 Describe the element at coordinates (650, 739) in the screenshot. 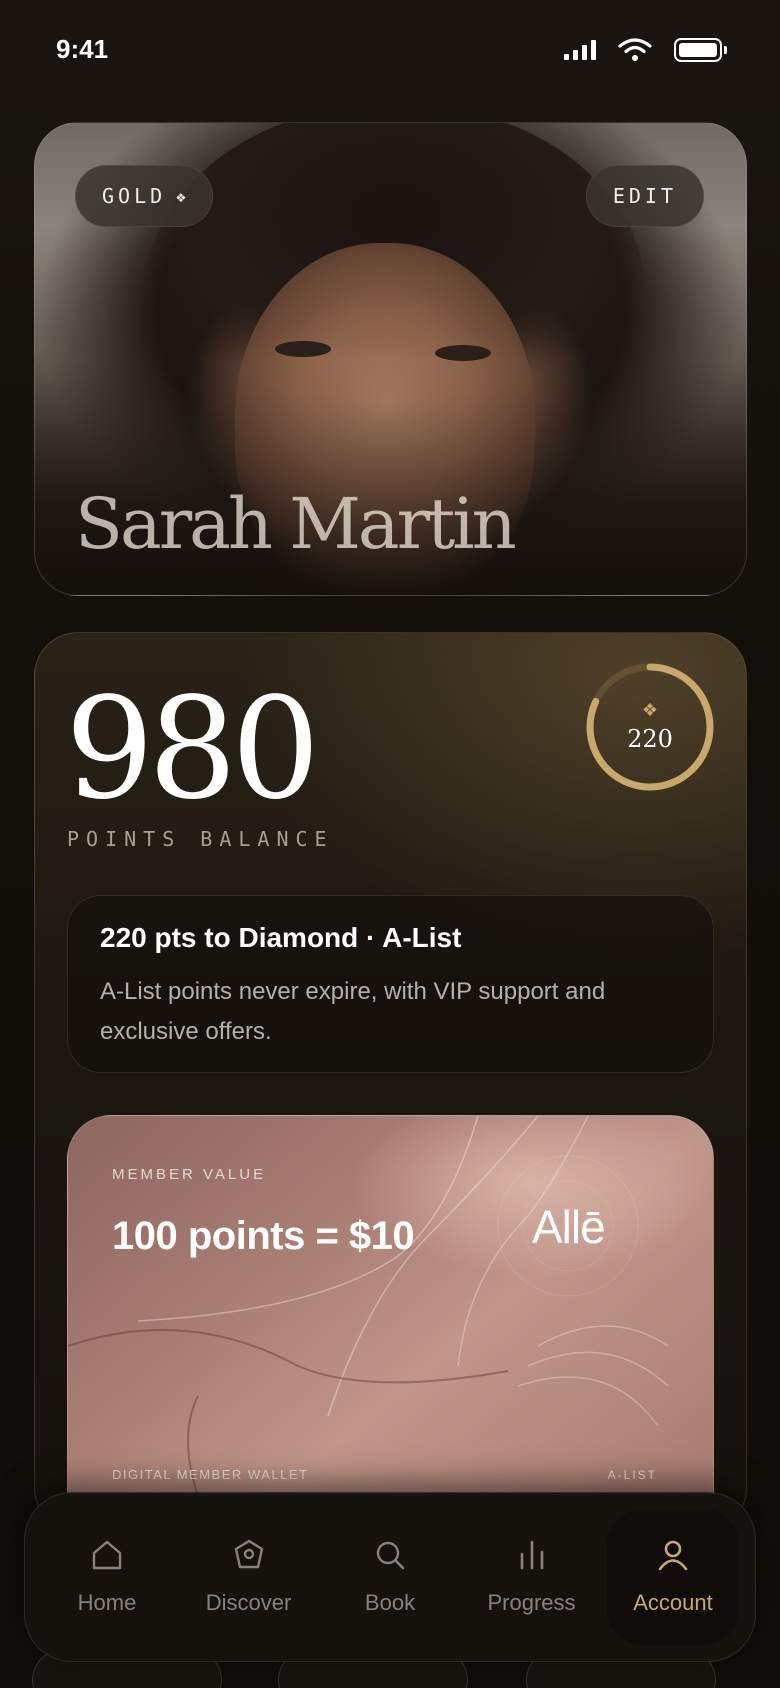

I see `points-to-next-tier: 220` at that location.